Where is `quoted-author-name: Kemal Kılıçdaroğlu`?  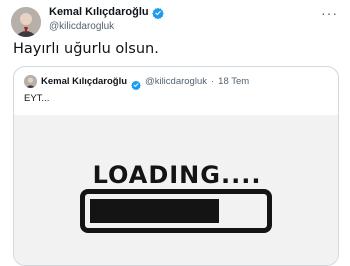 quoted-author-name: Kemal Kılıçdaroğlu is located at coordinates (84, 81).